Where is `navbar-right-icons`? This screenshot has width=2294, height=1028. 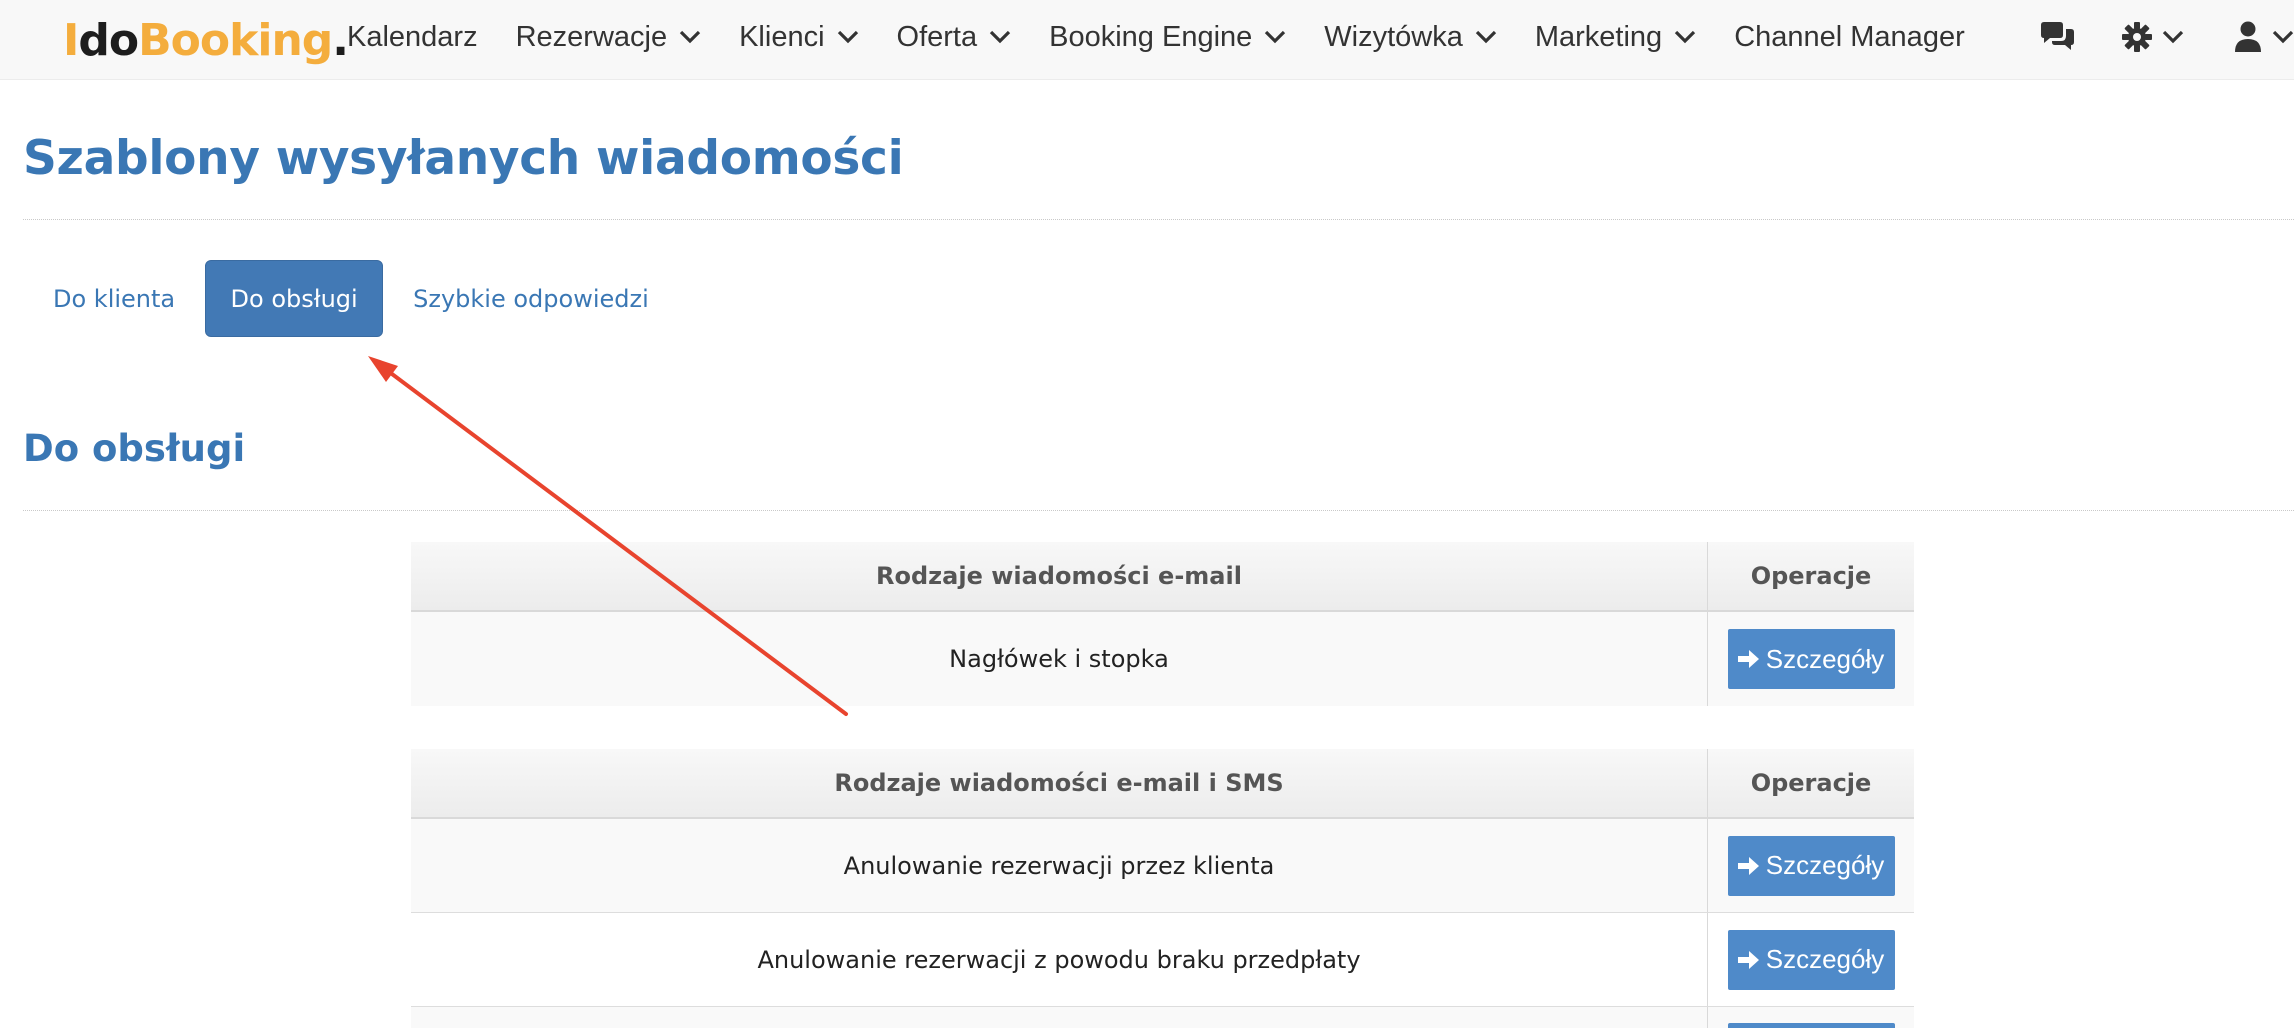
navbar-right-icons is located at coordinates (2166, 37).